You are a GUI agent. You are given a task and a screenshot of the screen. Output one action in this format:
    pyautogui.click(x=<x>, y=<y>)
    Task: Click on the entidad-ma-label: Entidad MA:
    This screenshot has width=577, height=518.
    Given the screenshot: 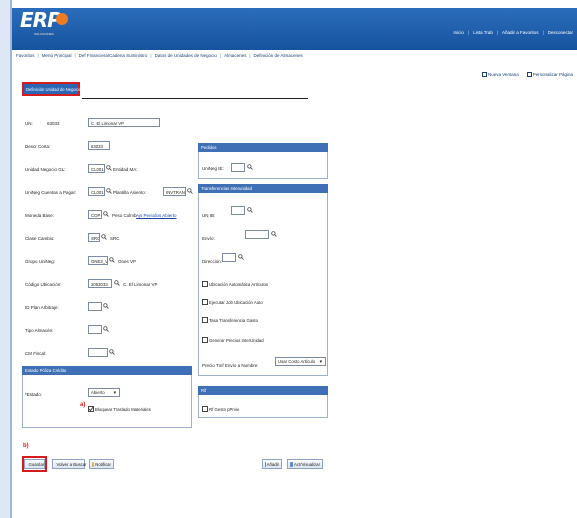 What is the action you would take?
    pyautogui.click(x=125, y=169)
    